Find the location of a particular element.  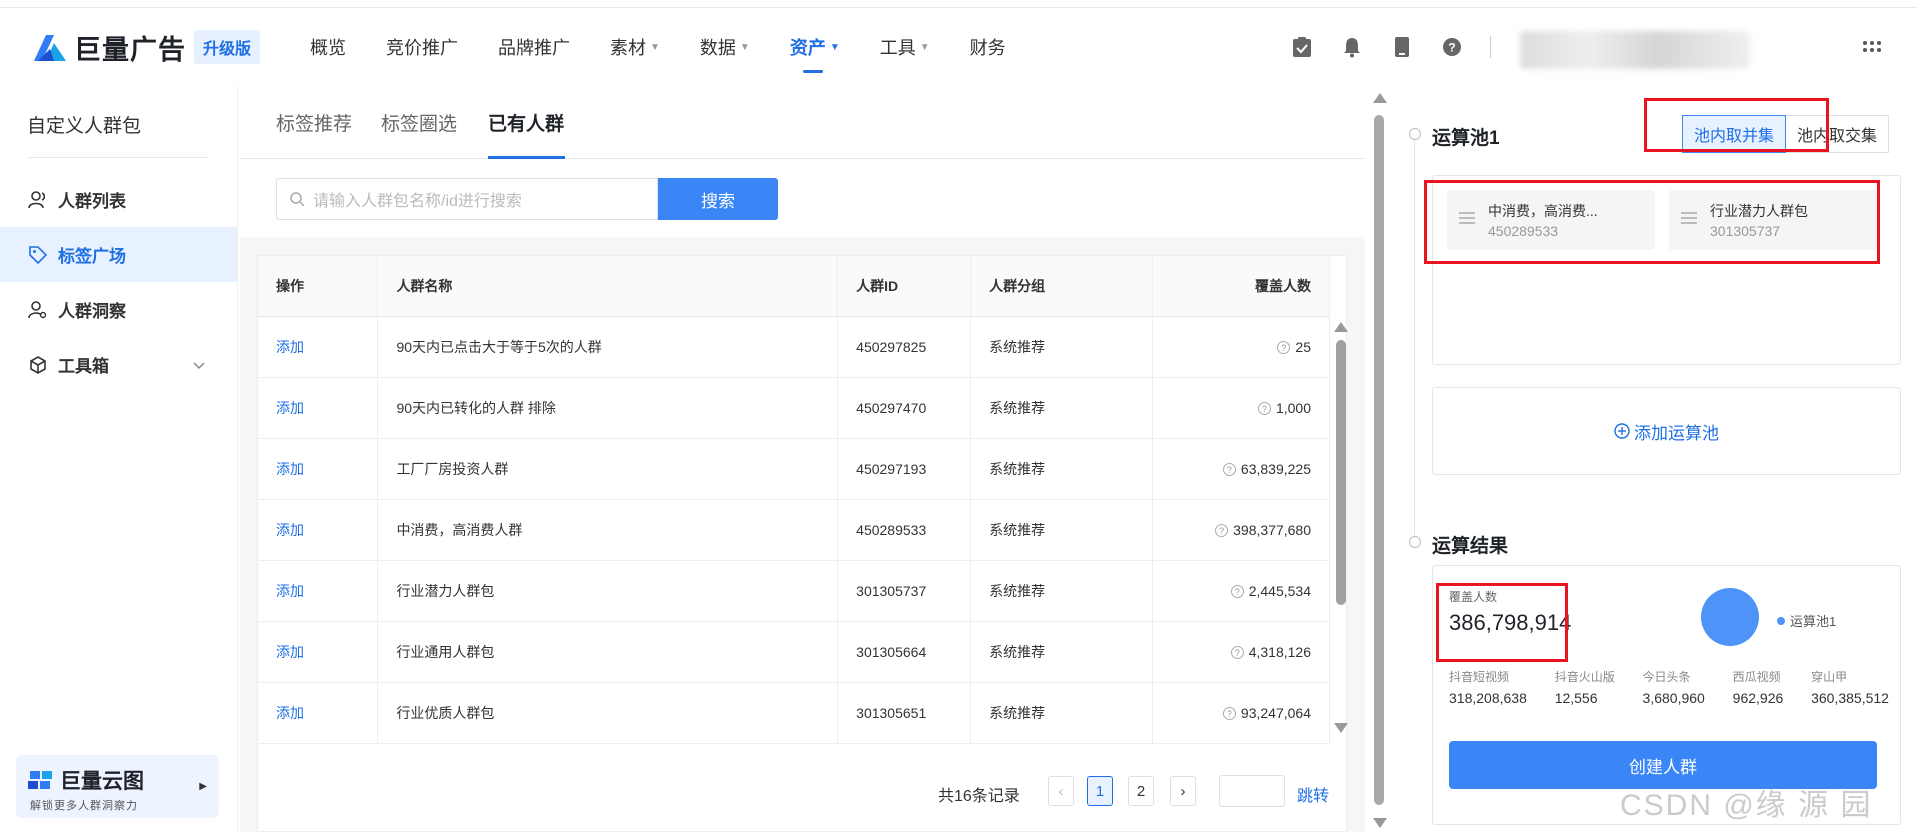

platform-label: 西瓜视频 is located at coordinates (1756, 677).